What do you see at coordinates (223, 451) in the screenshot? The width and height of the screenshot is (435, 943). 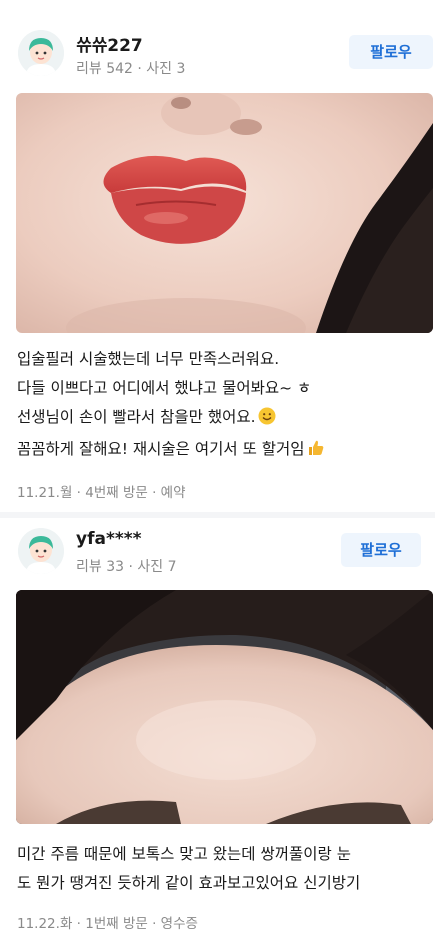 I see `review-text-line: 꼼꼼하게 잘해요! 재시술은 여기서 또 할거임` at bounding box center [223, 451].